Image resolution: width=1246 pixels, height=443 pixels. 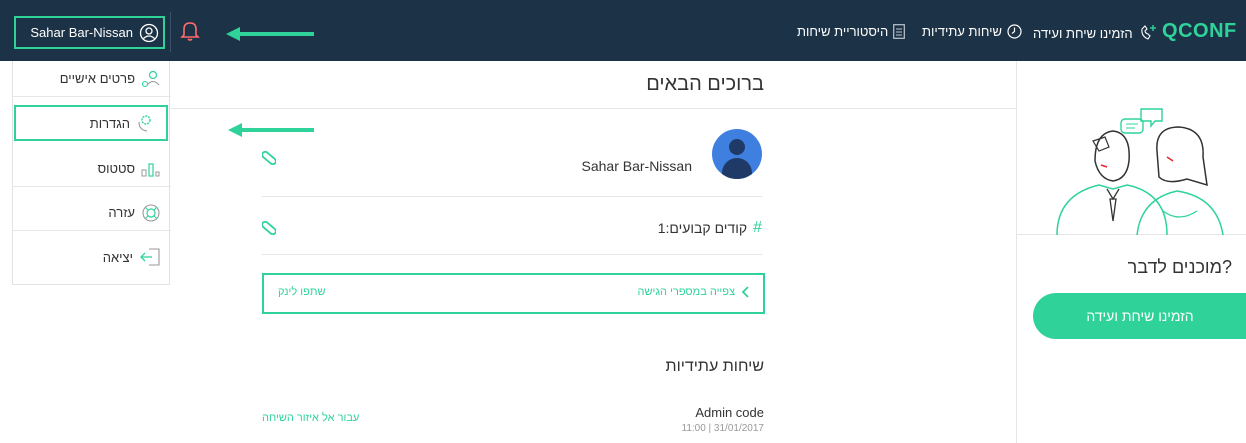 What do you see at coordinates (92, 169) in the screenshot?
I see `menu-item-status: סטטוס` at bounding box center [92, 169].